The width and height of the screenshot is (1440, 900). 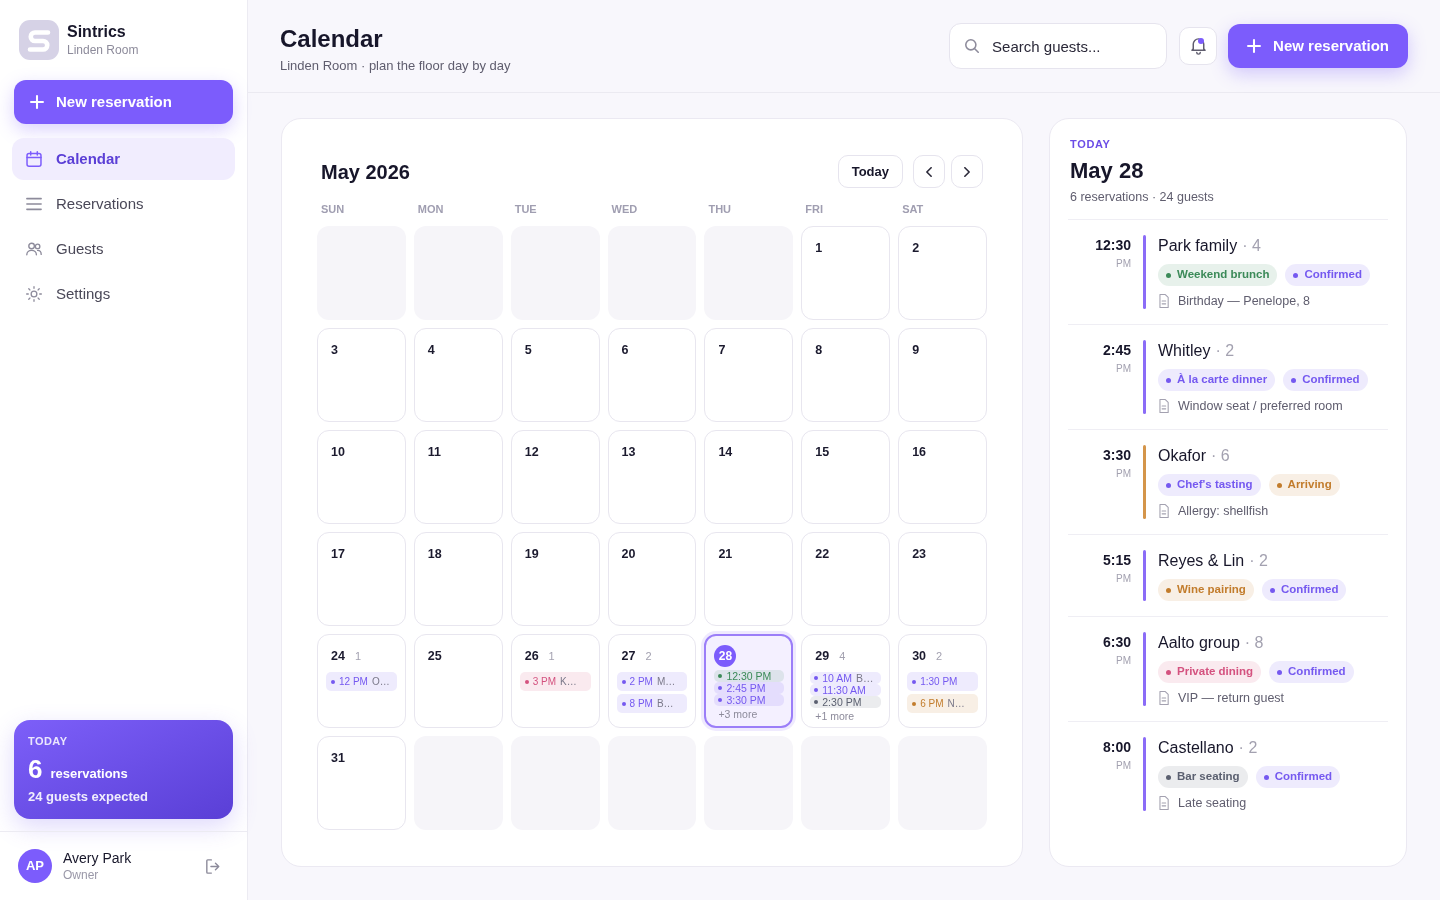 What do you see at coordinates (39, 40) in the screenshot?
I see `logo-icon` at bounding box center [39, 40].